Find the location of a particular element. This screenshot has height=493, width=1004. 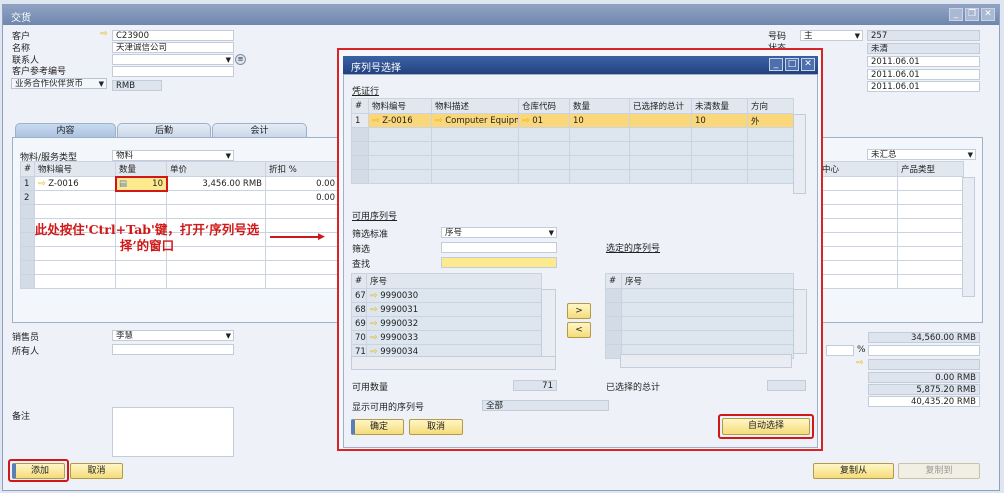

serials-scrollbar is located at coordinates (548, 323).